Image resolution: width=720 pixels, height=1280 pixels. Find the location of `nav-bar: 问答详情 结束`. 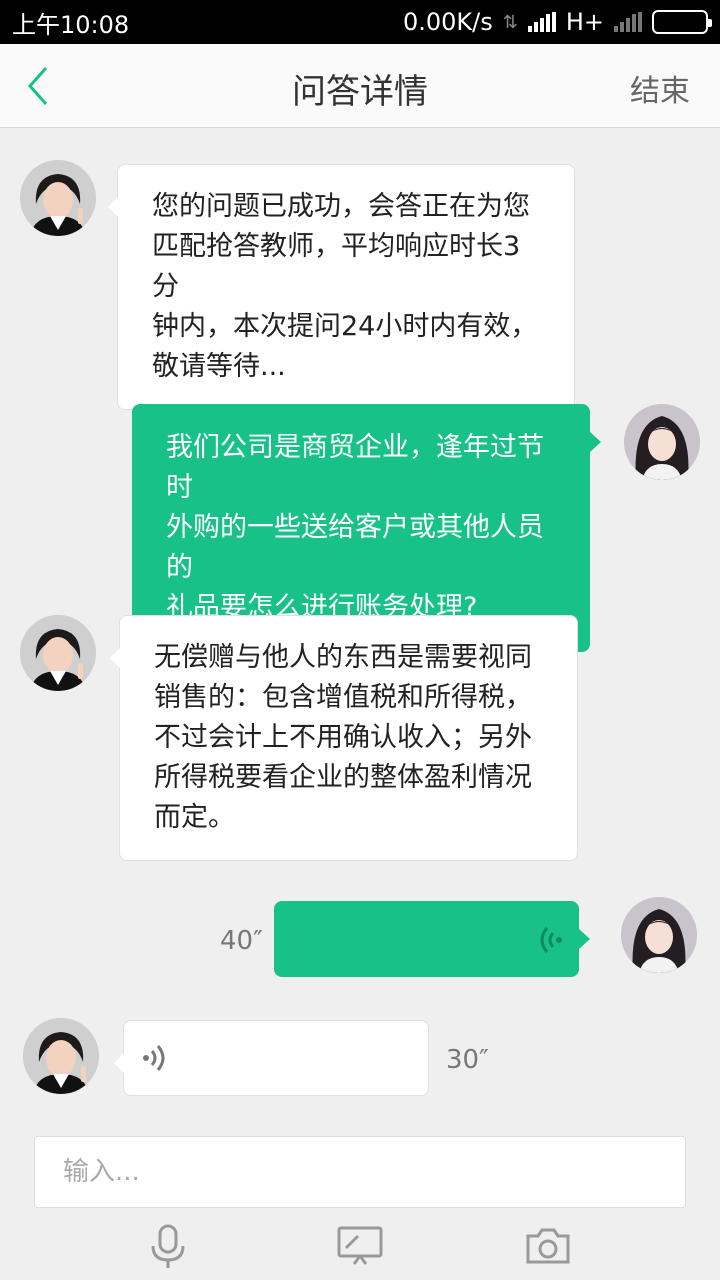

nav-bar: 问答详情 结束 is located at coordinates (360, 86).